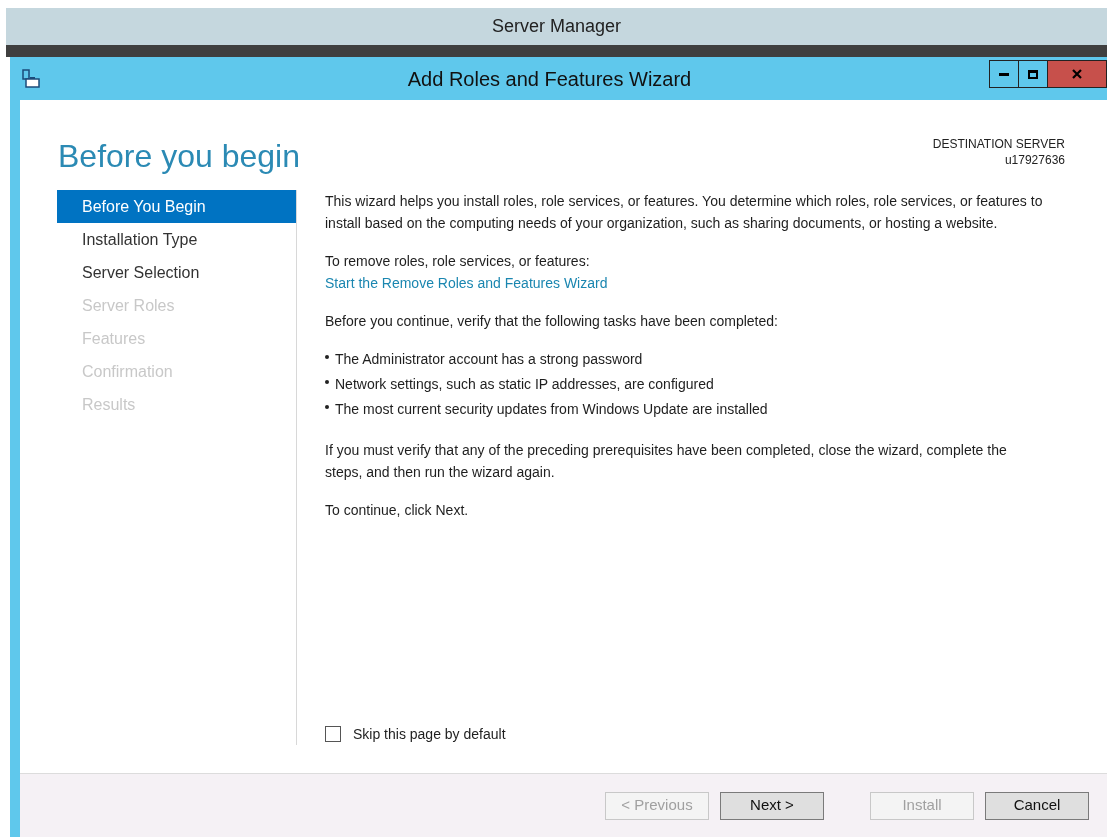 The width and height of the screenshot is (1107, 837). What do you see at coordinates (333, 734) in the screenshot?
I see `skip-checkbox` at bounding box center [333, 734].